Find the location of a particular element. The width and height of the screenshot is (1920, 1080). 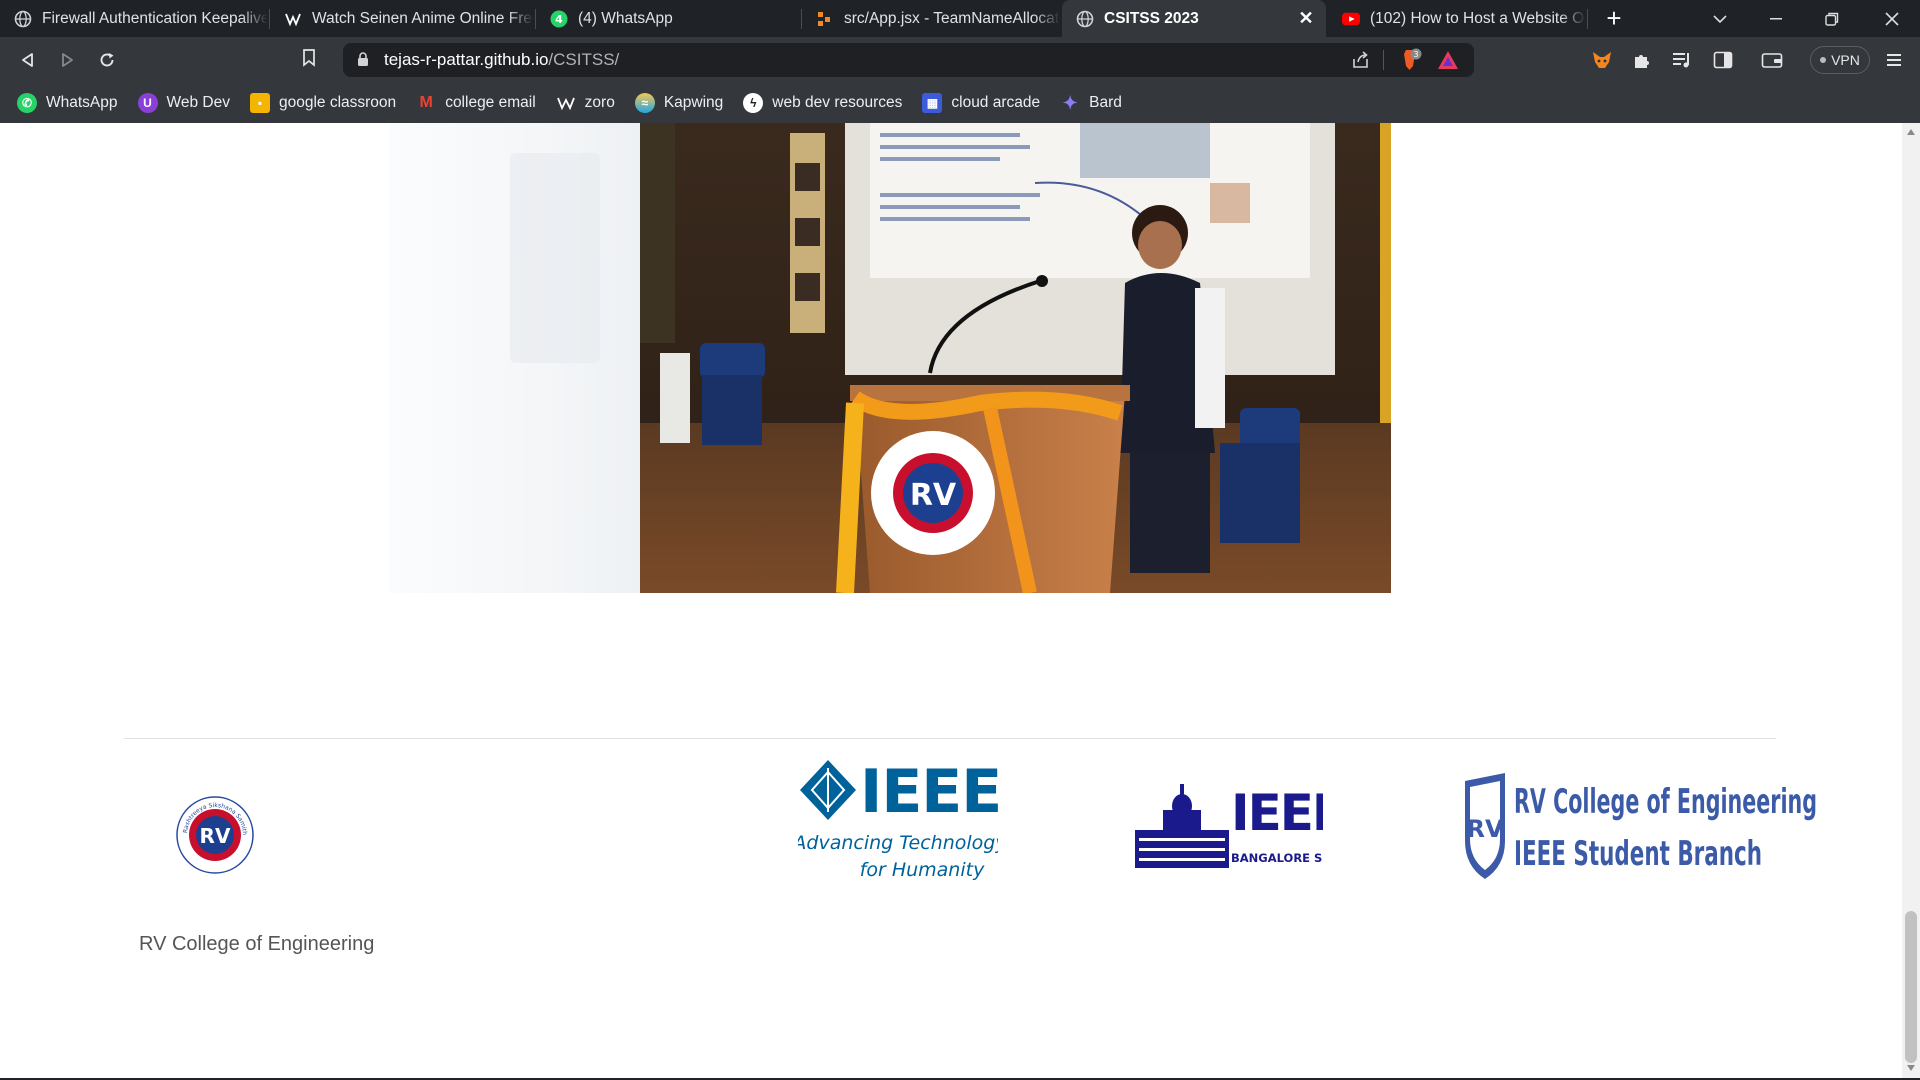

forward-button is located at coordinates (67, 60).